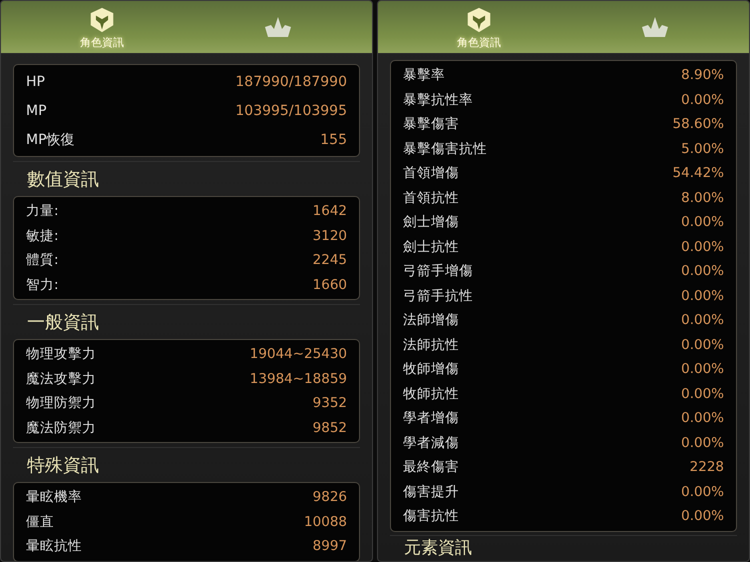 This screenshot has width=750, height=562. What do you see at coordinates (702, 148) in the screenshot?
I see `stat-value: 5.00%` at bounding box center [702, 148].